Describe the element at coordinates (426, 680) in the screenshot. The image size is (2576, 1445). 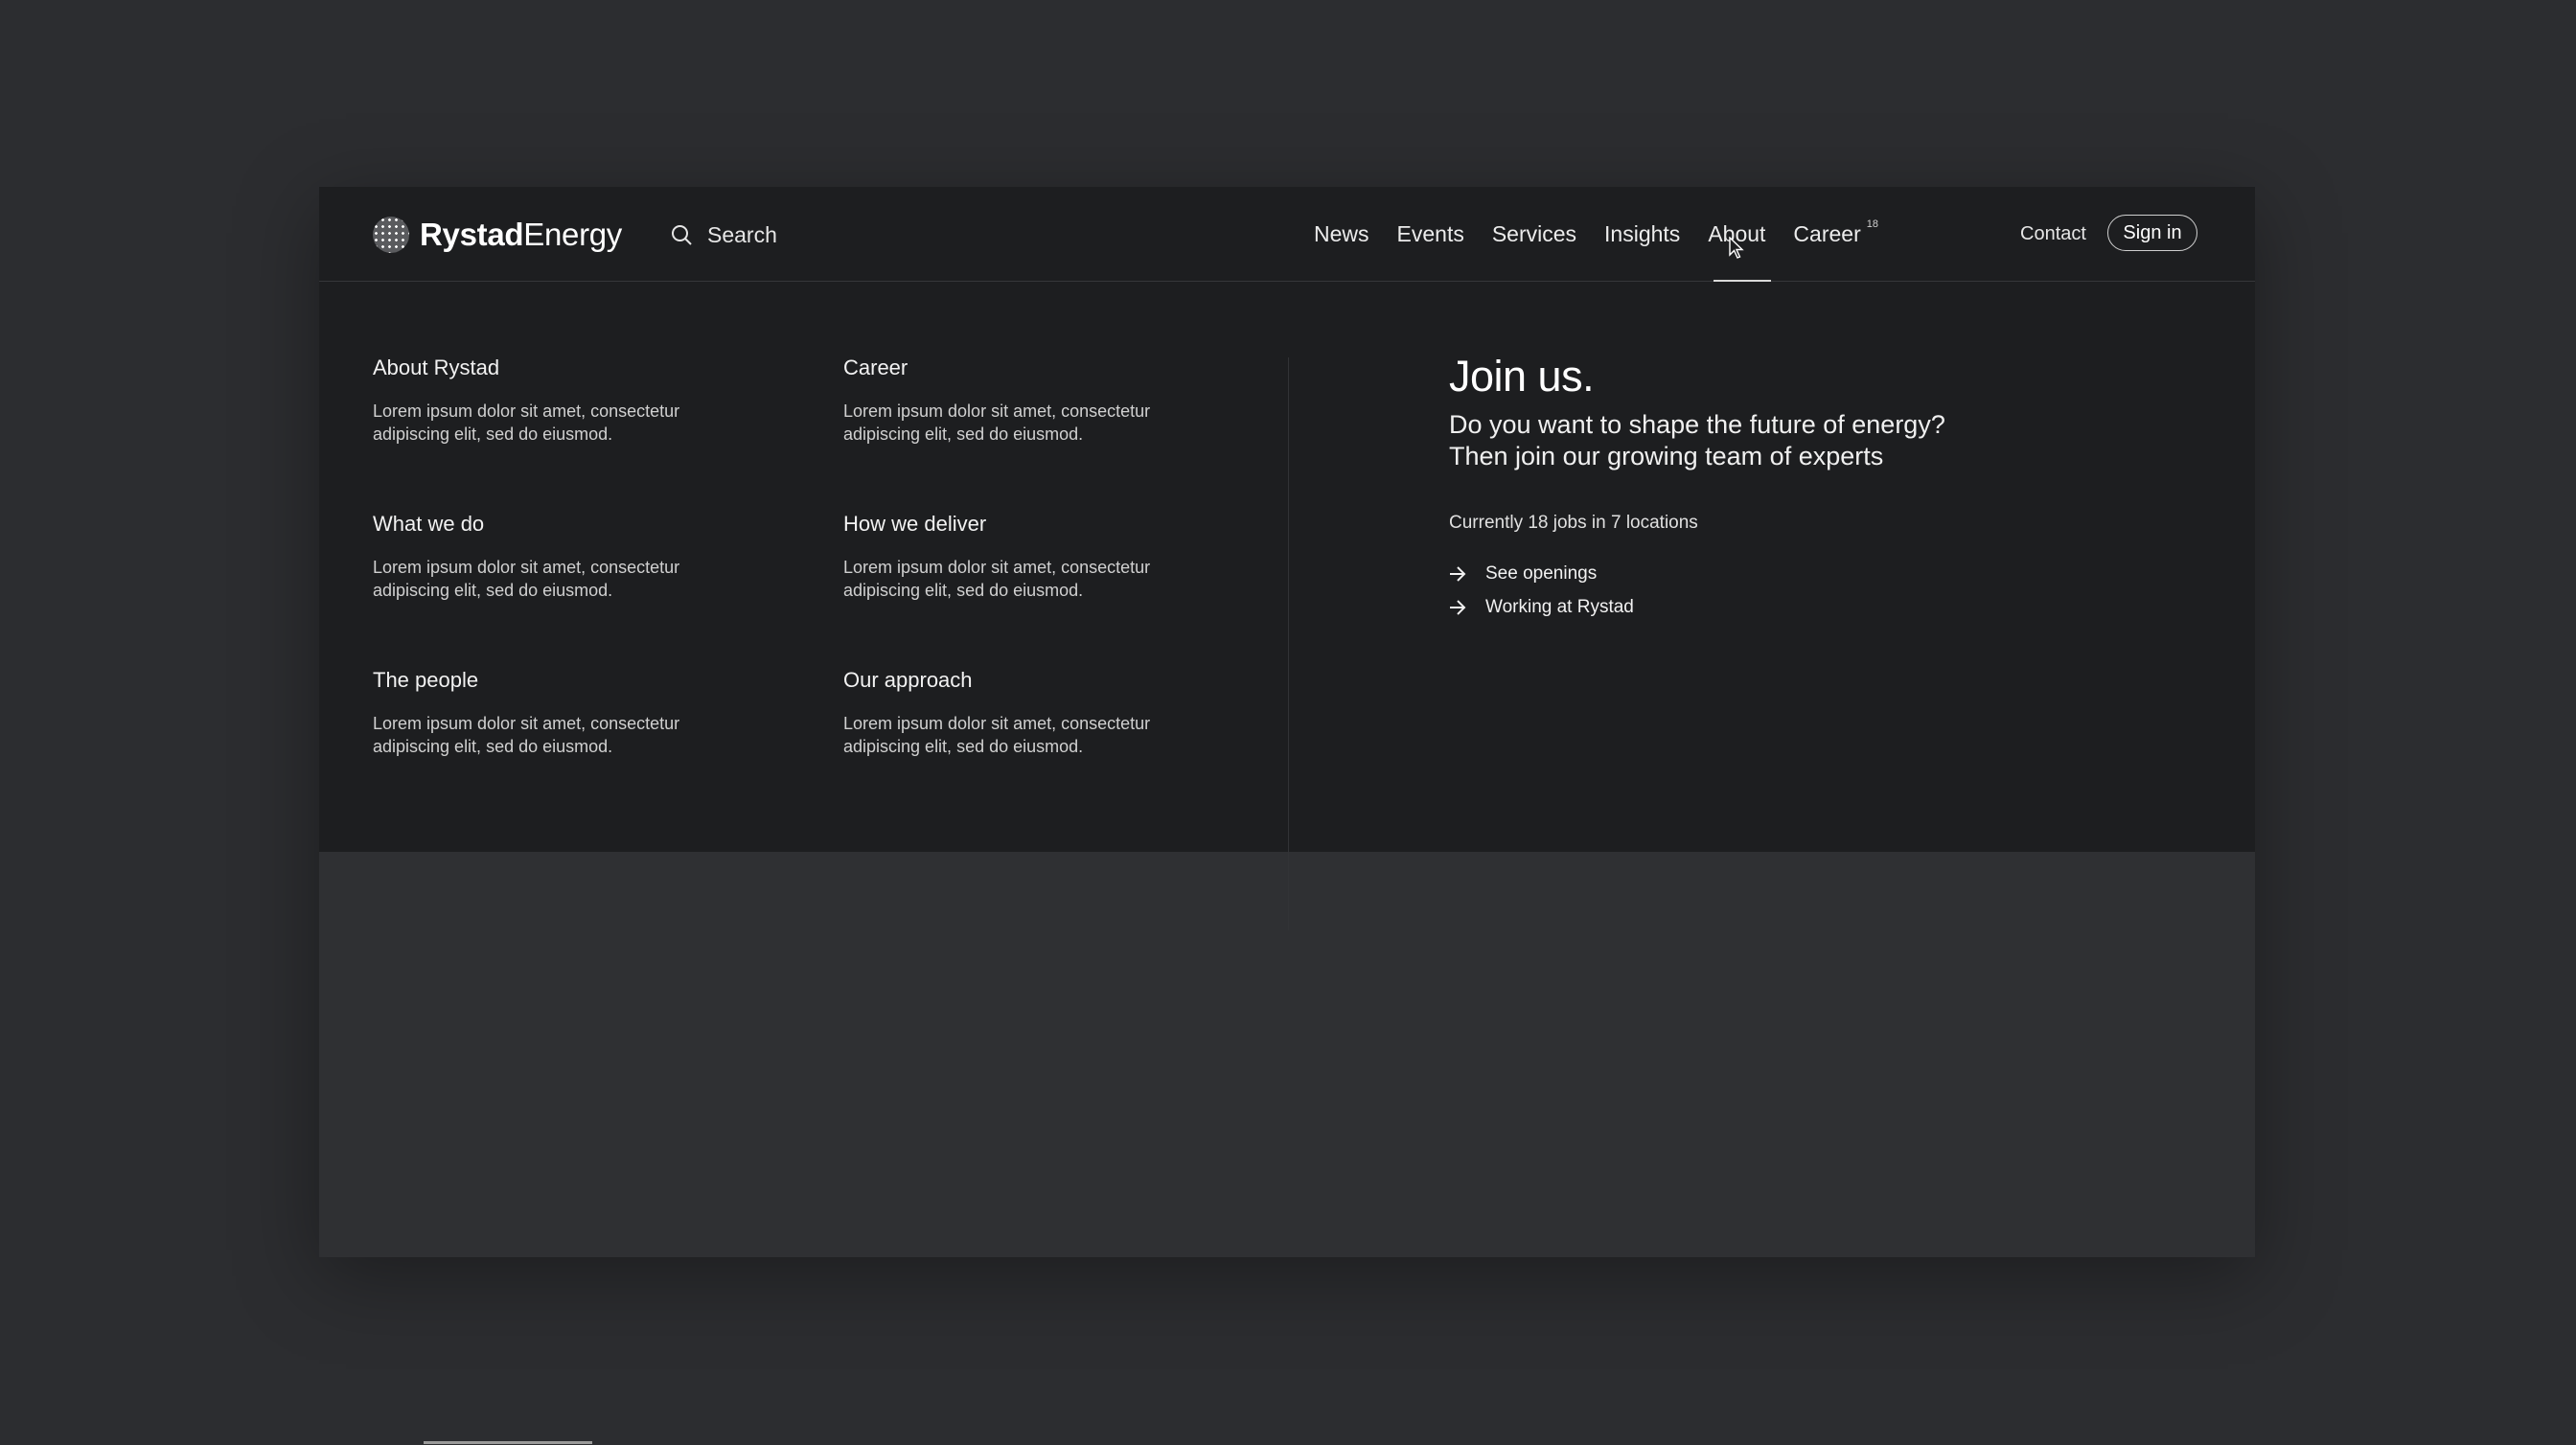
I see `menu-item-title: The people` at that location.